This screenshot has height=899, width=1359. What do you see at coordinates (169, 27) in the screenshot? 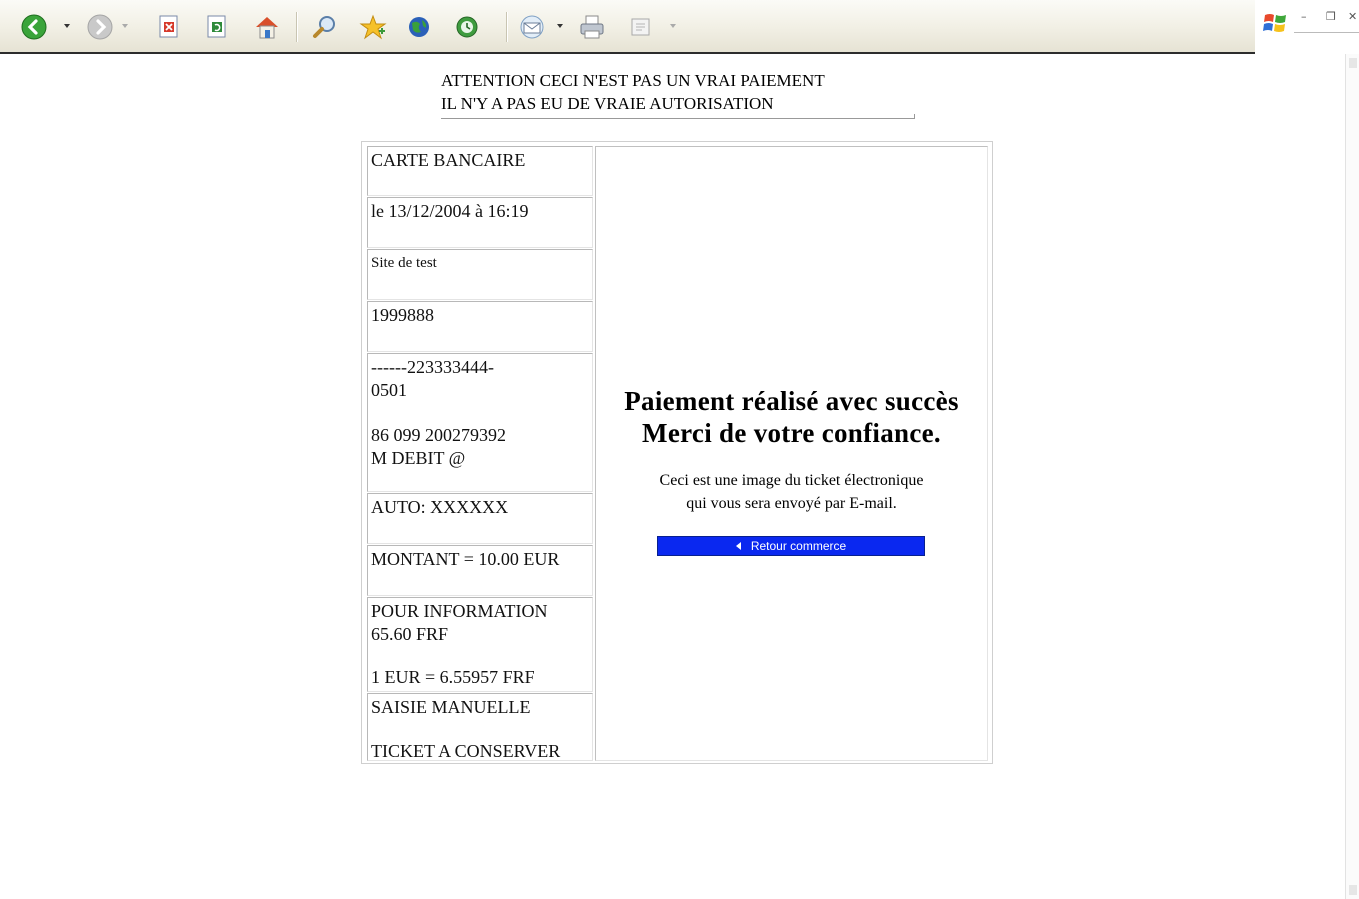
I see `stop-icon` at bounding box center [169, 27].